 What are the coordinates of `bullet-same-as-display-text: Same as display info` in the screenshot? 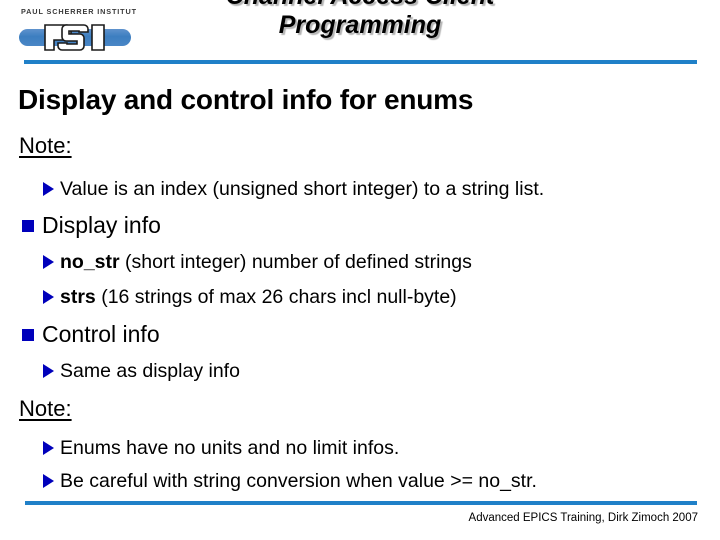 It's located at (150, 371).